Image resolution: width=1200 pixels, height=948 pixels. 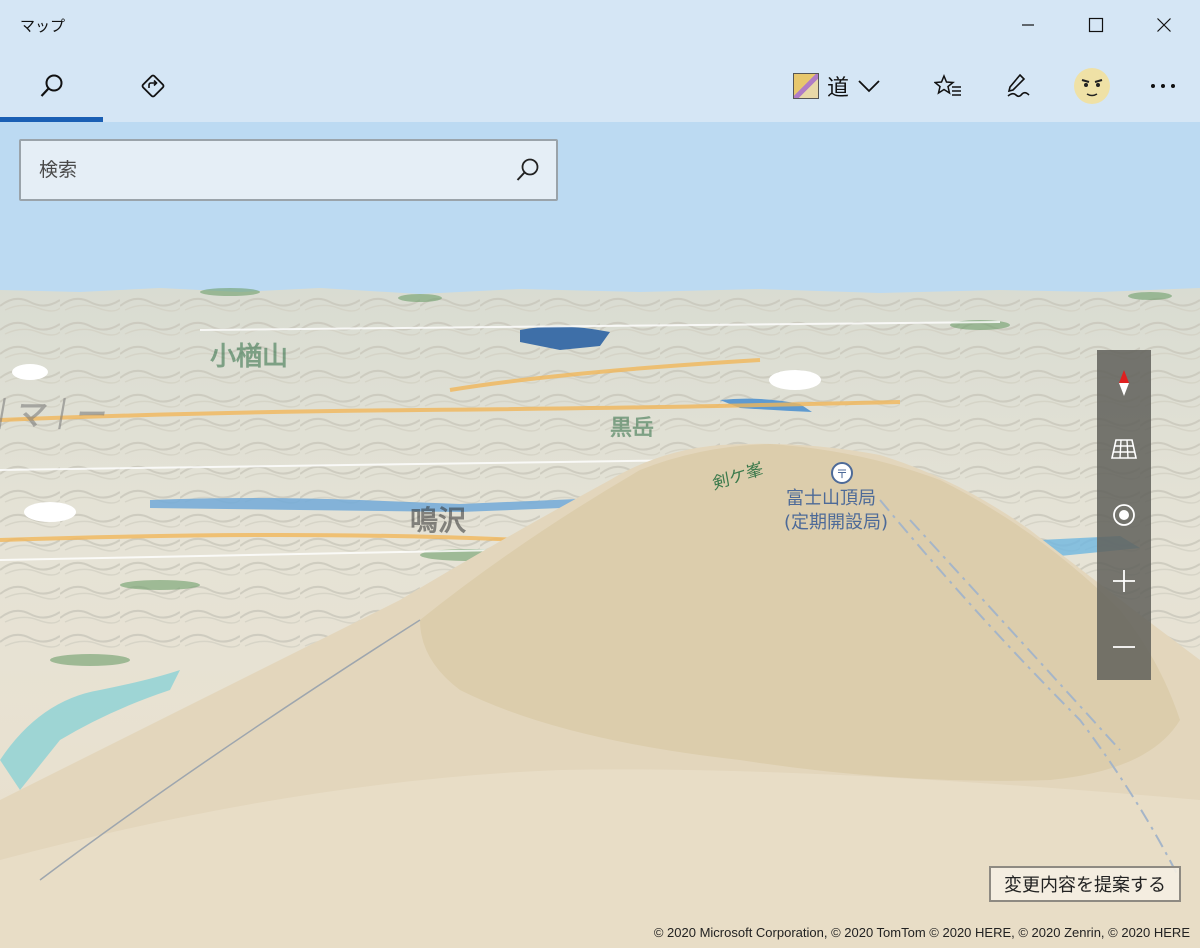 I want to click on minus-icon, so click(x=1124, y=647).